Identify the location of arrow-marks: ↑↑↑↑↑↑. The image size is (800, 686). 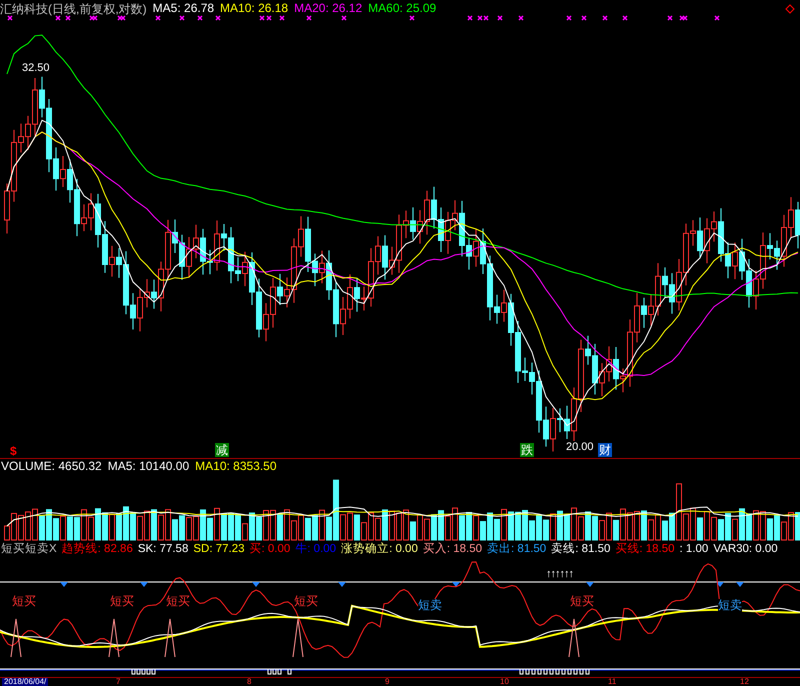
(559, 574).